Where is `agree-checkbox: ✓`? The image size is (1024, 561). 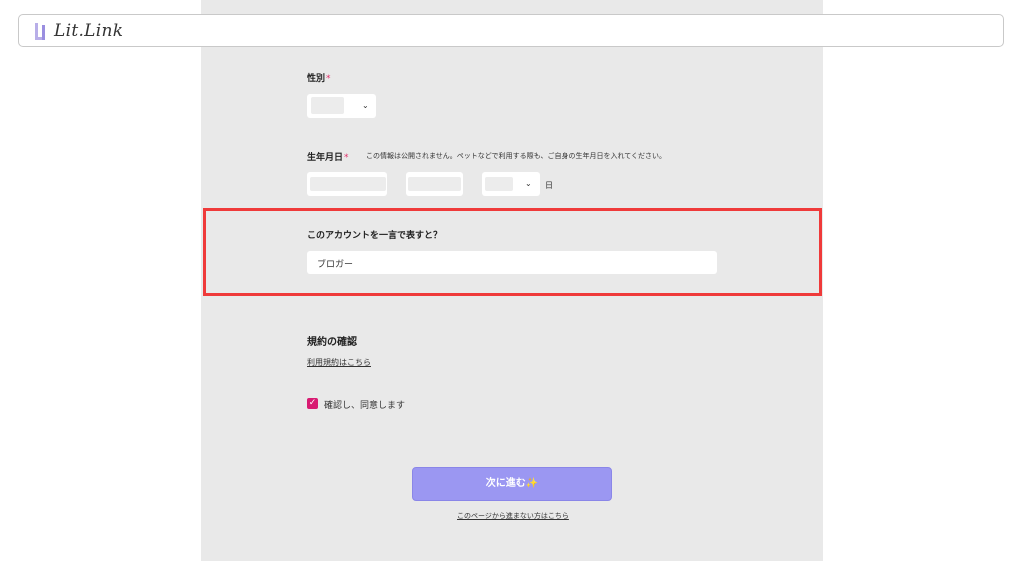
agree-checkbox: ✓ is located at coordinates (312, 403).